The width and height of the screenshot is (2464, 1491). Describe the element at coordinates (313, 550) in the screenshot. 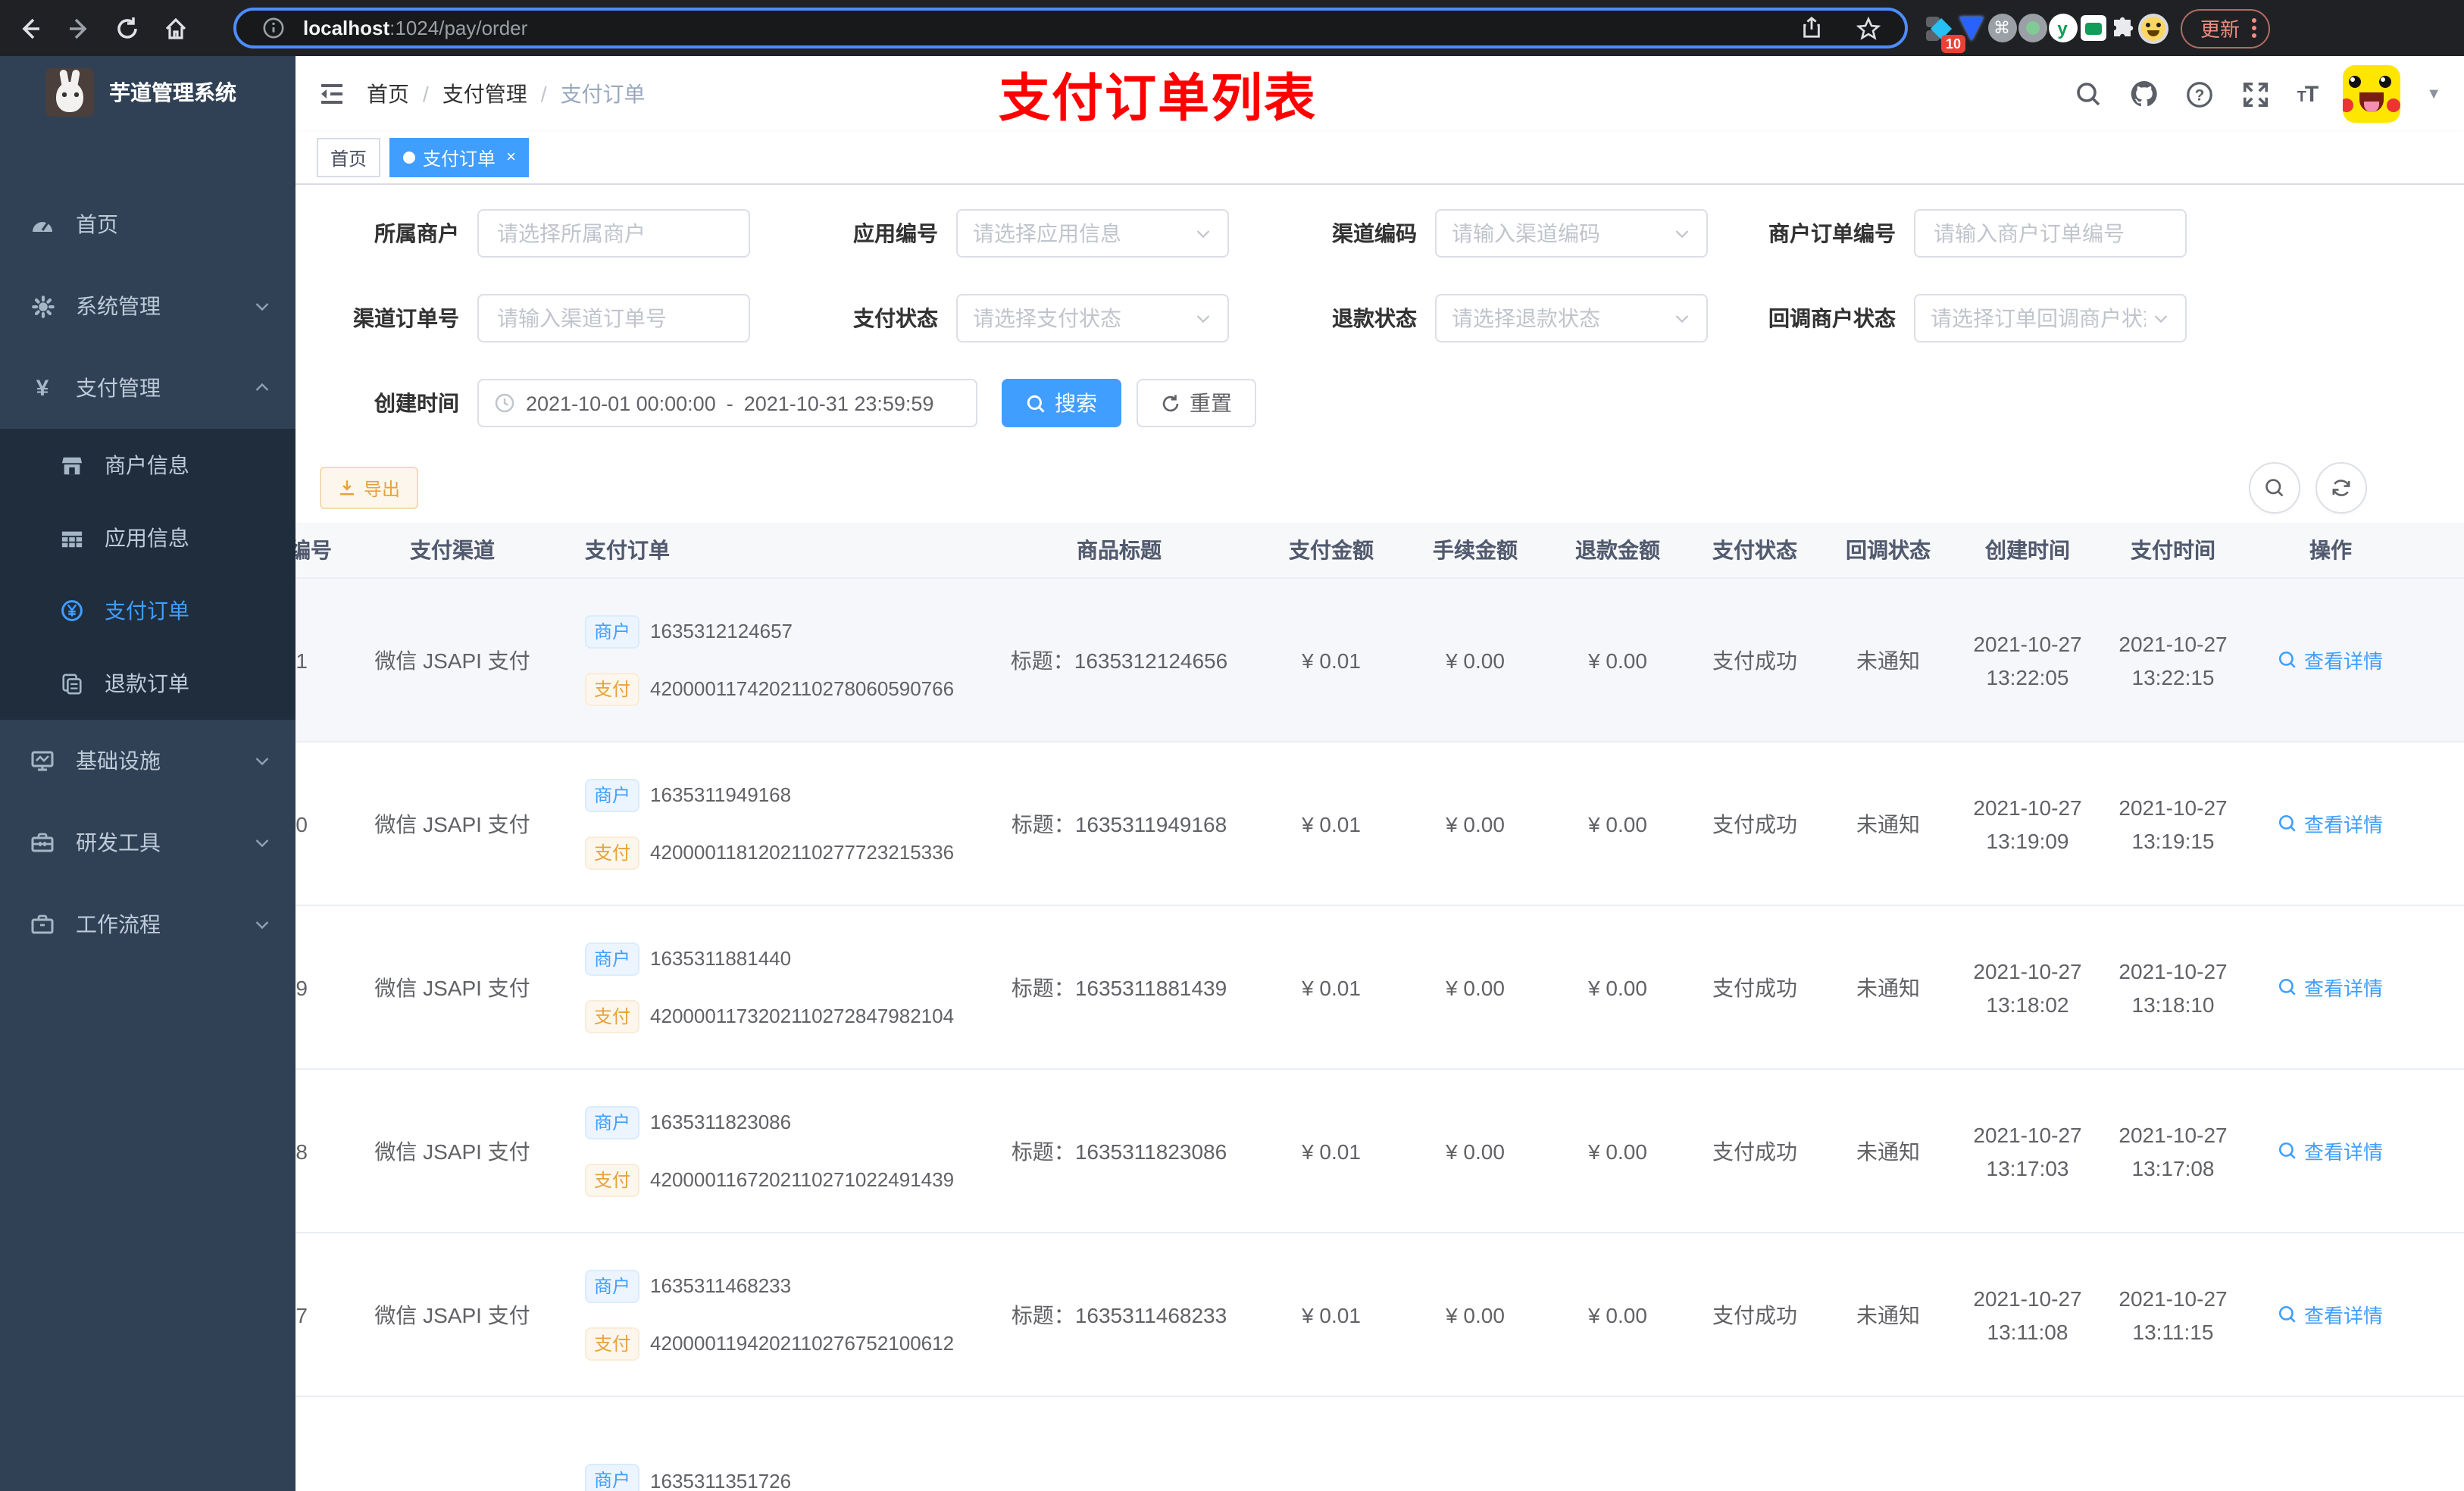

I see `col-id: 编号` at that location.